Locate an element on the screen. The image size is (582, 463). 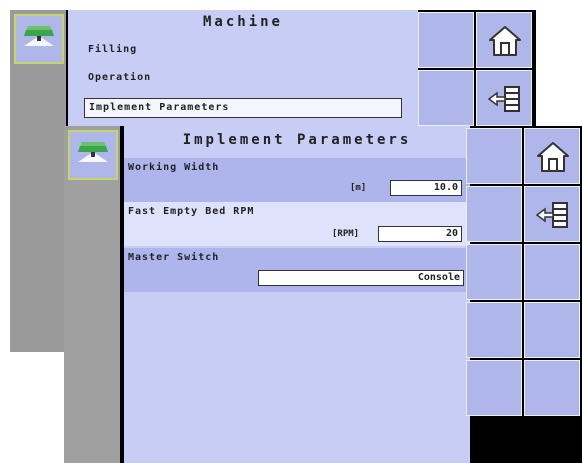
param-unit: [m] is located at coordinates (358, 188).